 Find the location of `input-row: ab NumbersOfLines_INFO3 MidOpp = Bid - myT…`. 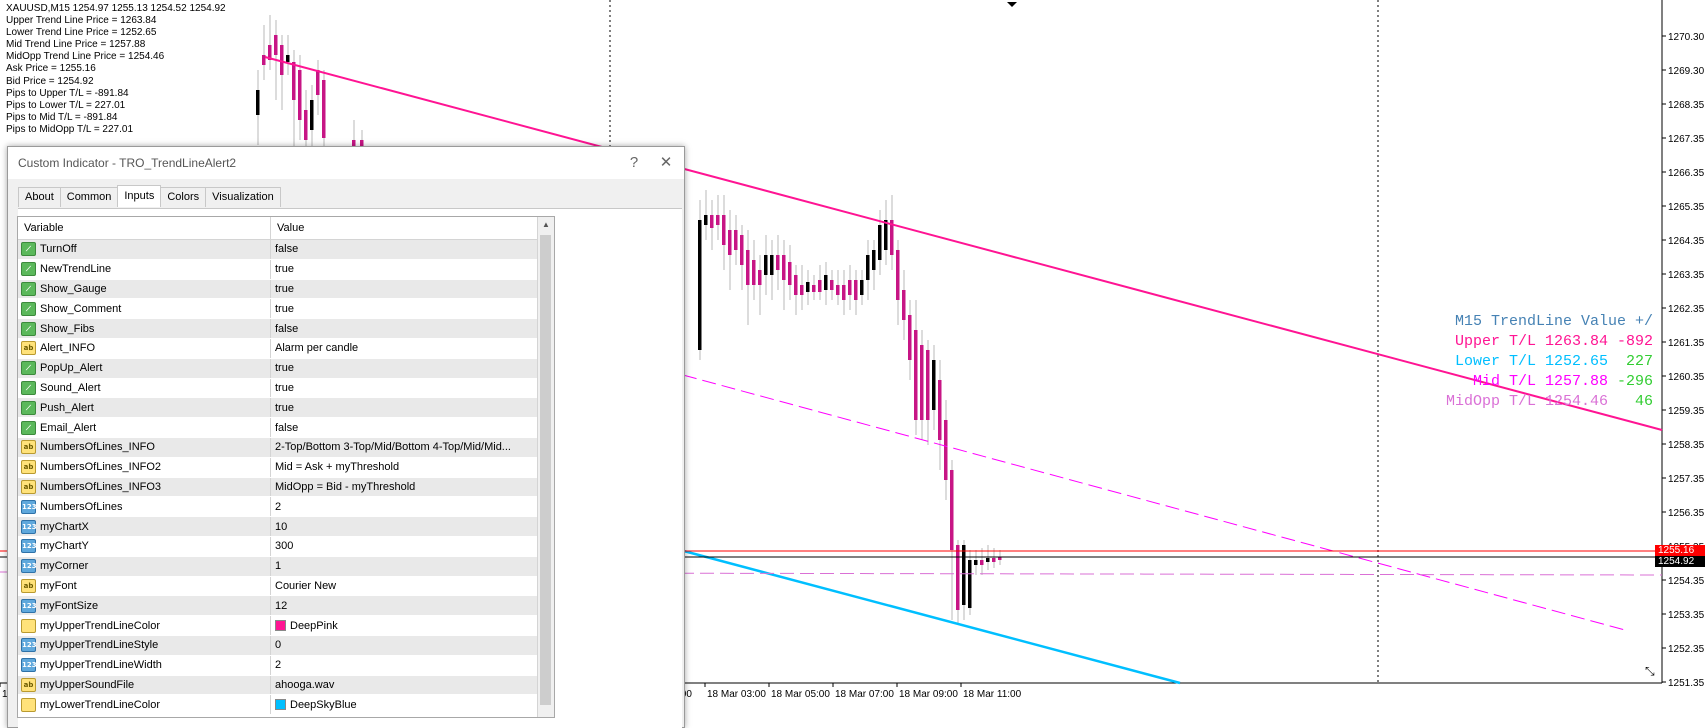

input-row: ab NumbersOfLines_INFO3 MidOpp = Bid - myT… is located at coordinates (286, 487).